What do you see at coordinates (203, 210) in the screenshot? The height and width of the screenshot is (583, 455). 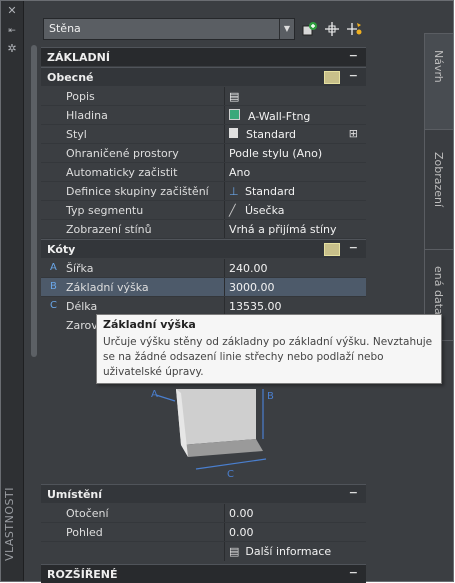 I see `property-row-typ-segmentu: Typ segmentu ╱ Úsečka` at bounding box center [203, 210].